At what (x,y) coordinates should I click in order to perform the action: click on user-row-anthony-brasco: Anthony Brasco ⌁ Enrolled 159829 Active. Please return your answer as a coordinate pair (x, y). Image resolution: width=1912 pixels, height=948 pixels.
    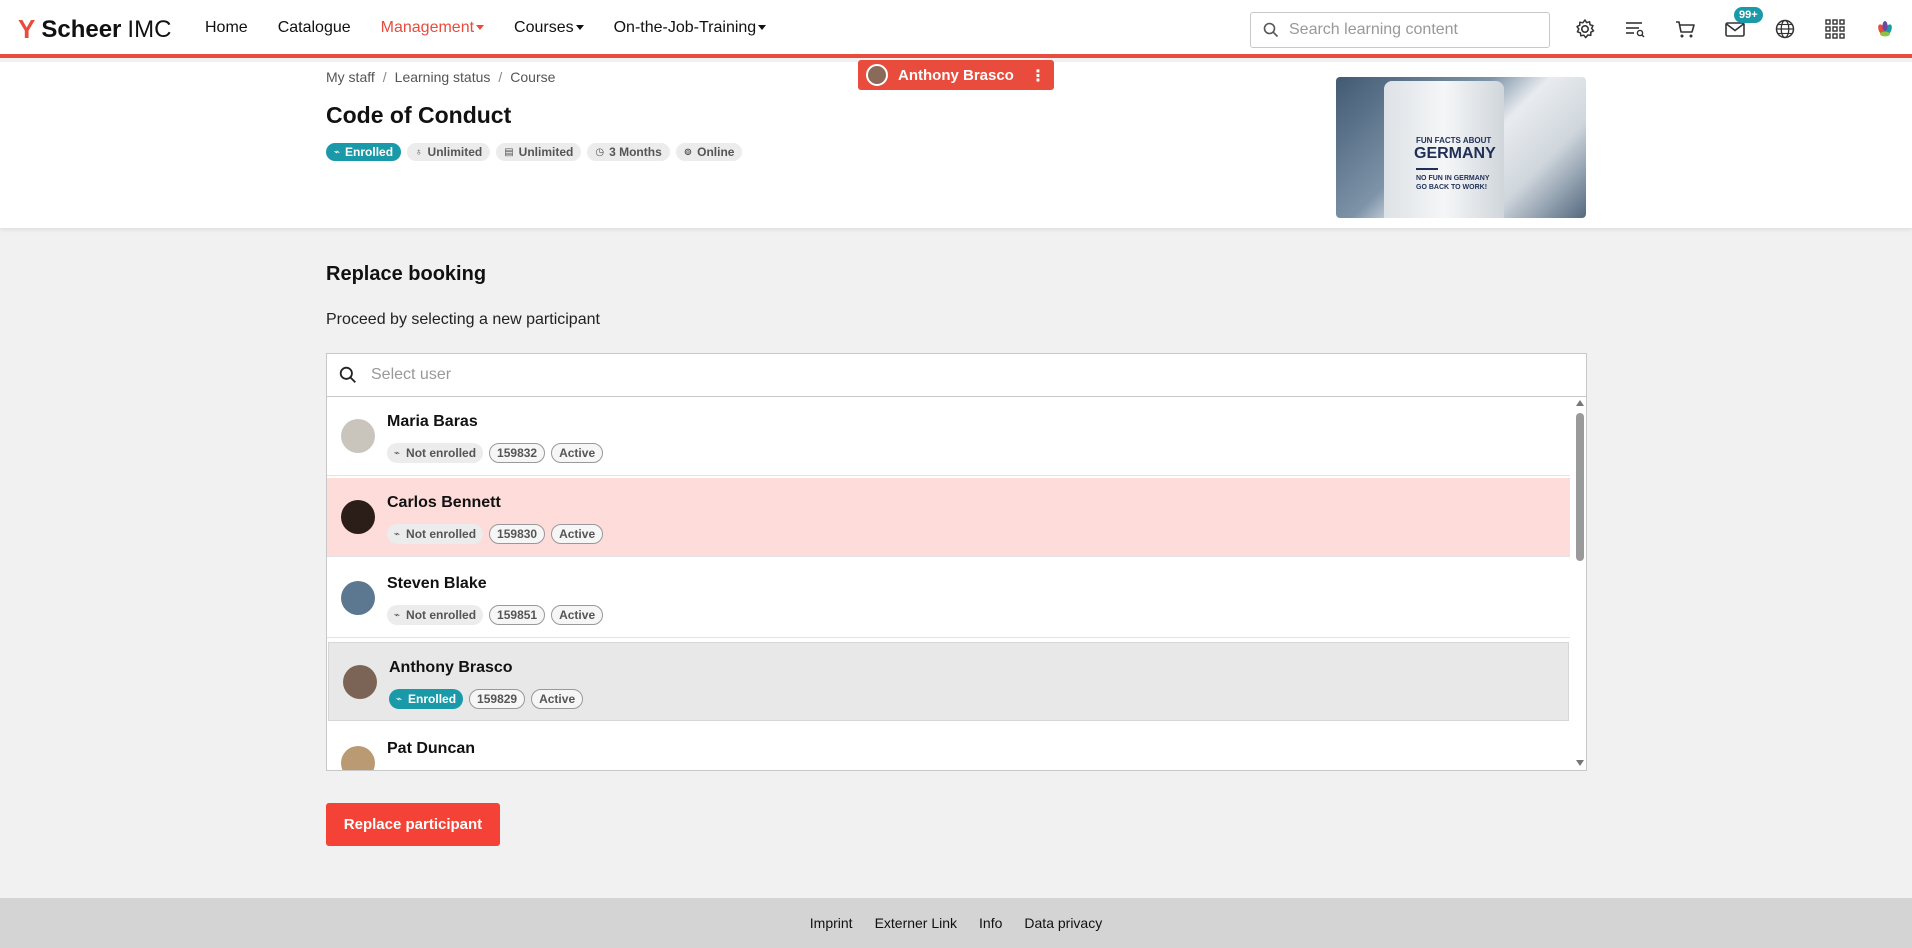
    Looking at the image, I should click on (948, 681).